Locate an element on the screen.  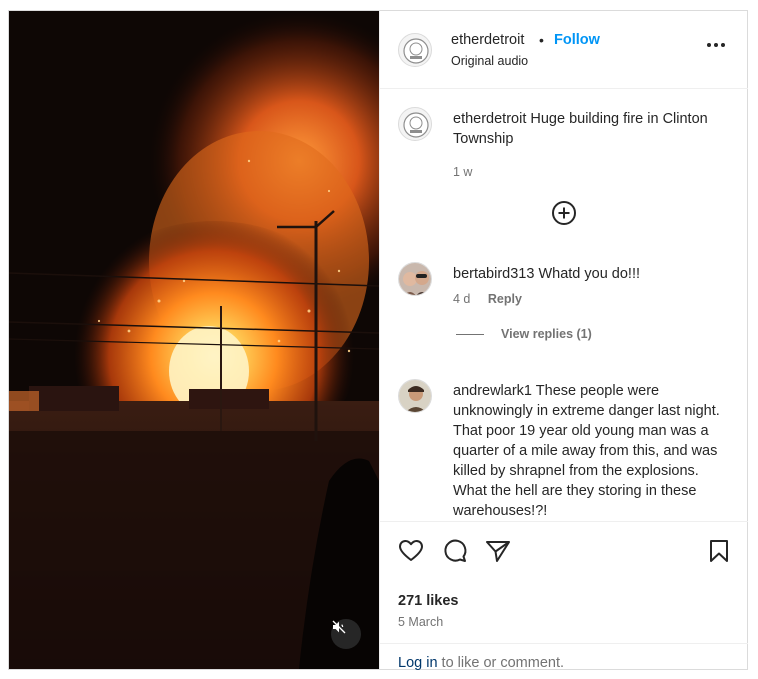
bookmark-icon is located at coordinates (719, 551).